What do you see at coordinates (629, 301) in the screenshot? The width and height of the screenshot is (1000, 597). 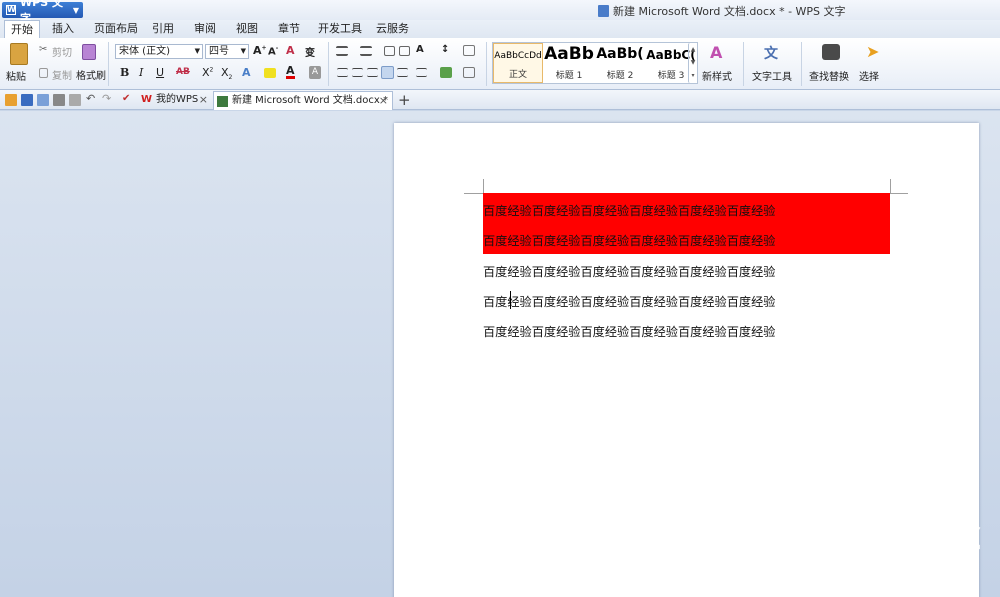 I see `paragraph-line-4: 百度经验百度经验百度经验百度经验百度经验百度经验` at bounding box center [629, 301].